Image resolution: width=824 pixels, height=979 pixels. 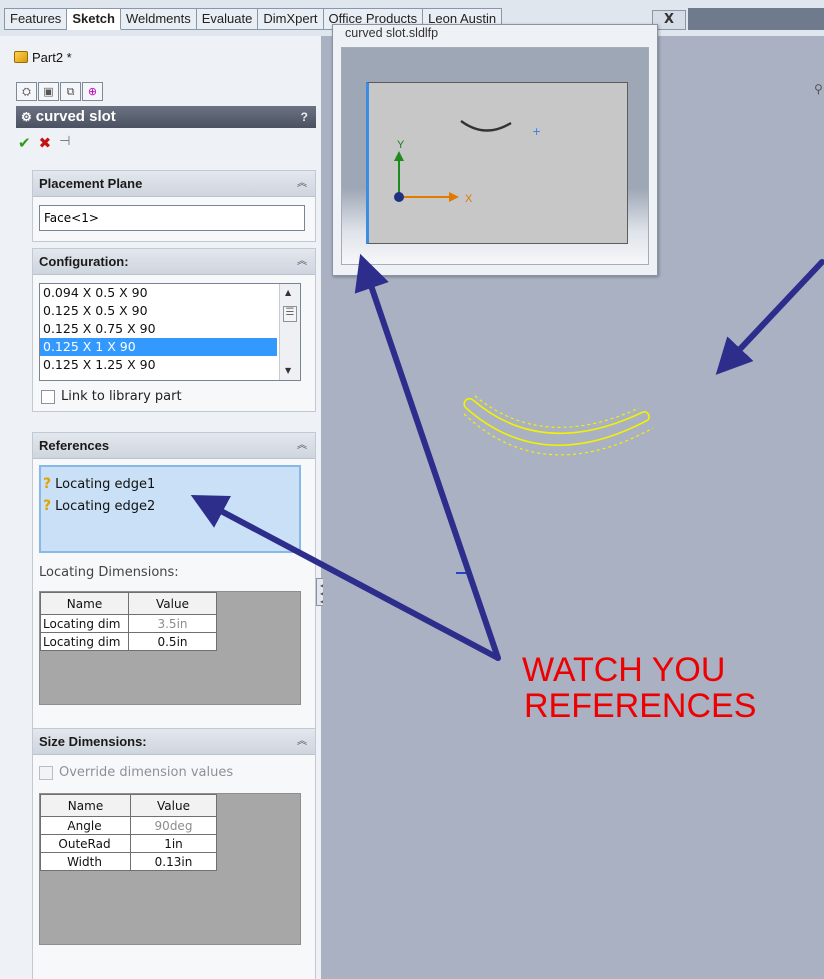 I want to click on slot-end-left, so click(x=468, y=403).